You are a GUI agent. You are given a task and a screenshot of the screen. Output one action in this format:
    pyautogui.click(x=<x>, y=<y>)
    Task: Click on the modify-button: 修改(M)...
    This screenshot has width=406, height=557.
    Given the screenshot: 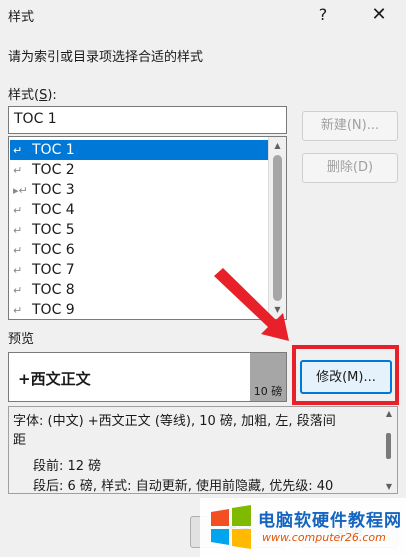 What is the action you would take?
    pyautogui.click(x=346, y=377)
    